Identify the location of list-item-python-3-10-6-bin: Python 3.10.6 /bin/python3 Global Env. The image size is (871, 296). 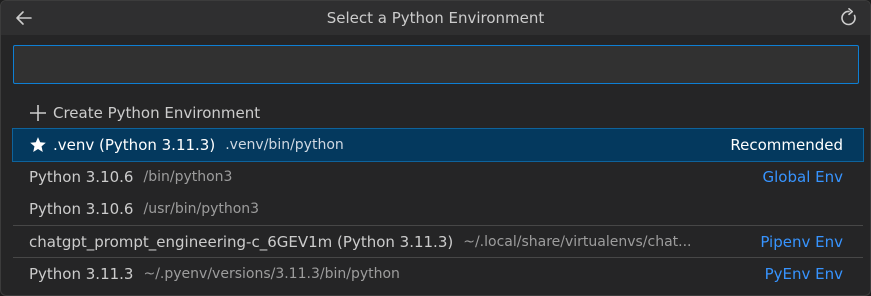
(438, 177).